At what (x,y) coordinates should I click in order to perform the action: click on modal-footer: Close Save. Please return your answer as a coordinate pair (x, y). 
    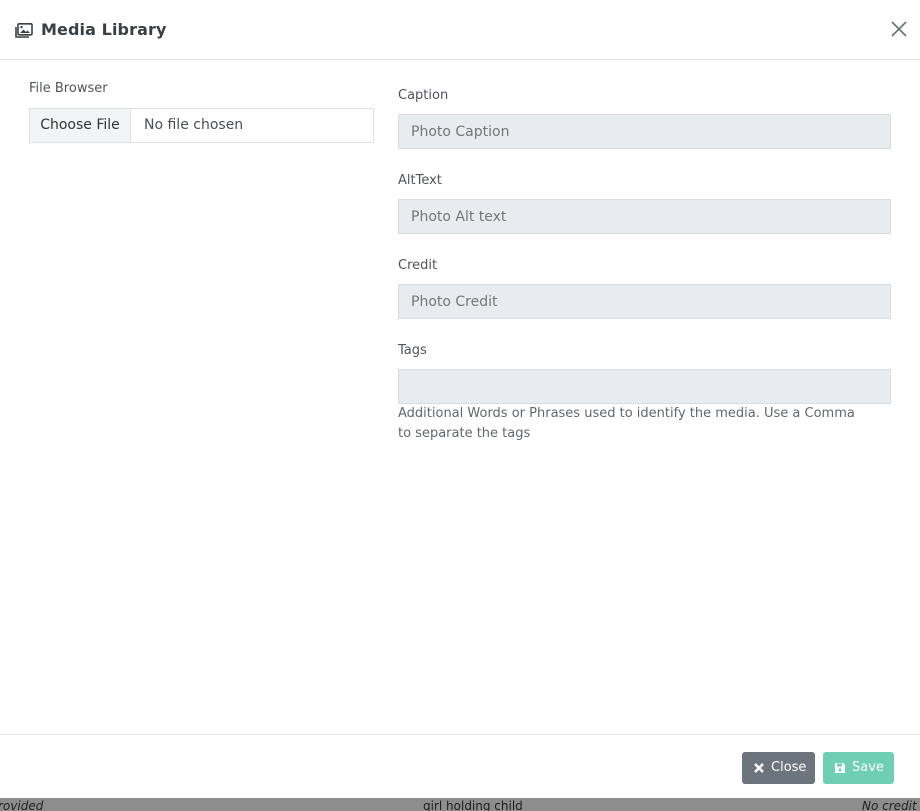
    Looking at the image, I should click on (460, 766).